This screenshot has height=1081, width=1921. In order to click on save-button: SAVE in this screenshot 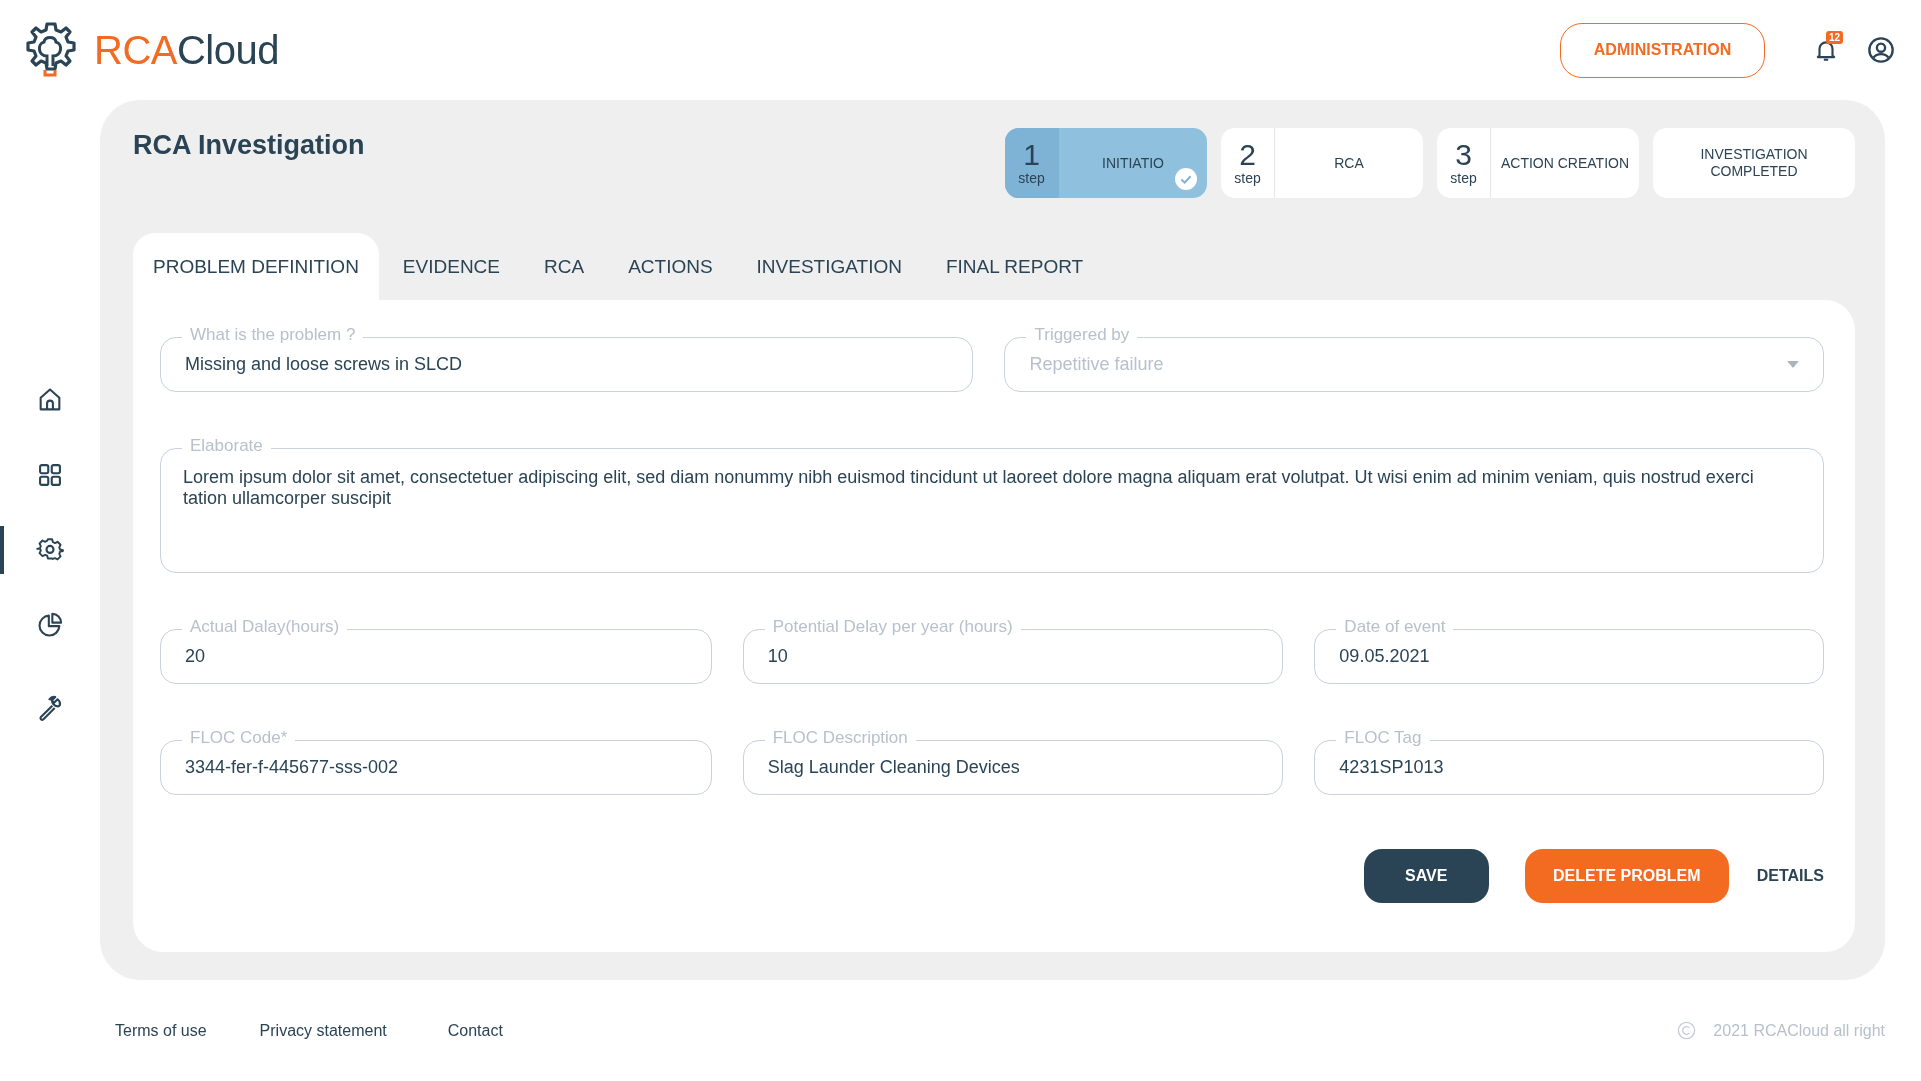, I will do `click(1426, 876)`.